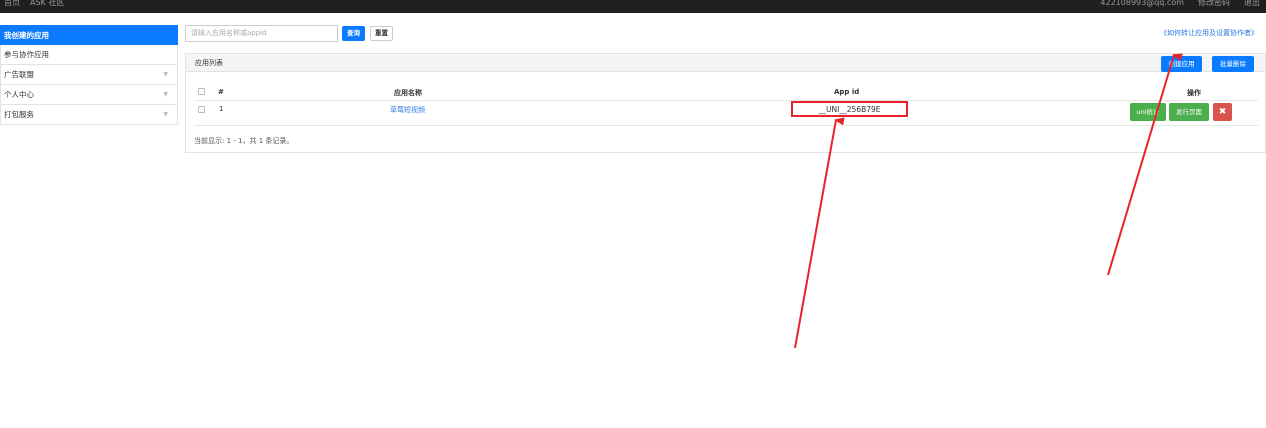 This screenshot has width=1266, height=428. What do you see at coordinates (19, 114) in the screenshot?
I see `sidebar-item-label: 打包服务` at bounding box center [19, 114].